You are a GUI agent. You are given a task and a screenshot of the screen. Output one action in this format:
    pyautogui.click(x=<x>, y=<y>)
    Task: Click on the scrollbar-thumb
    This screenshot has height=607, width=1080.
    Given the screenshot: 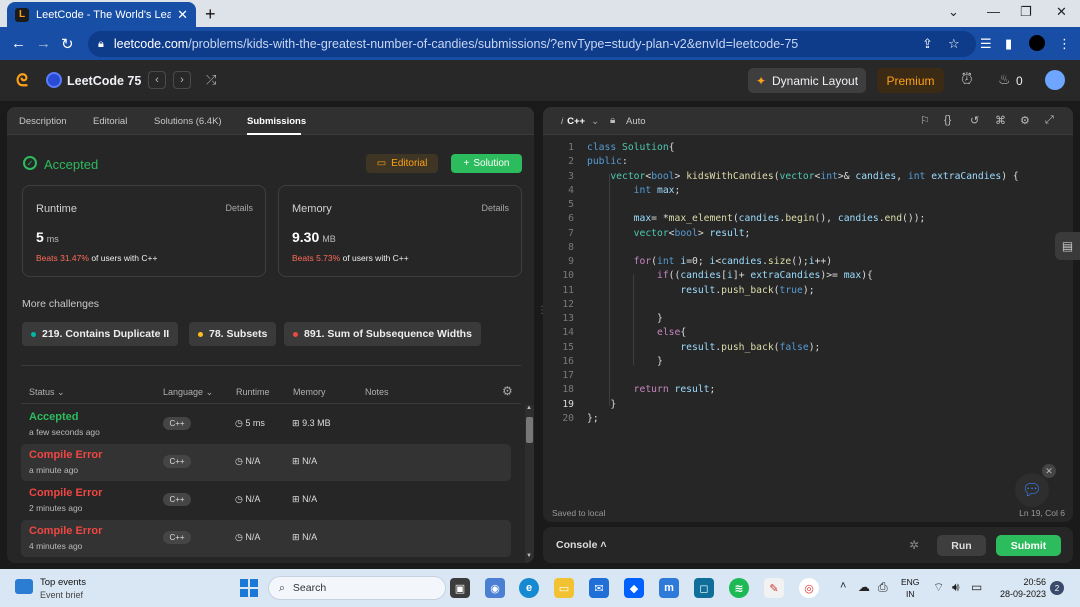 What is the action you would take?
    pyautogui.click(x=529, y=430)
    